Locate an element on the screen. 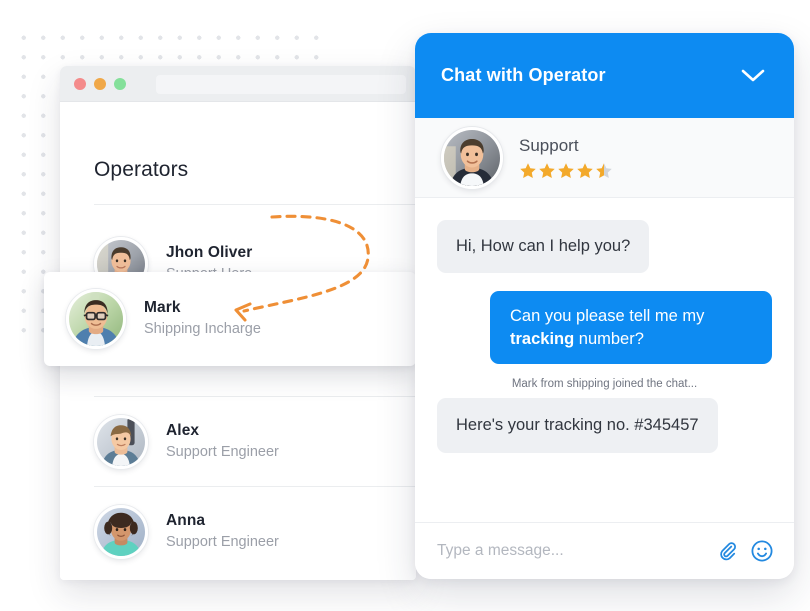  list-item-alex: Alex Support Engineer is located at coordinates (255, 442).